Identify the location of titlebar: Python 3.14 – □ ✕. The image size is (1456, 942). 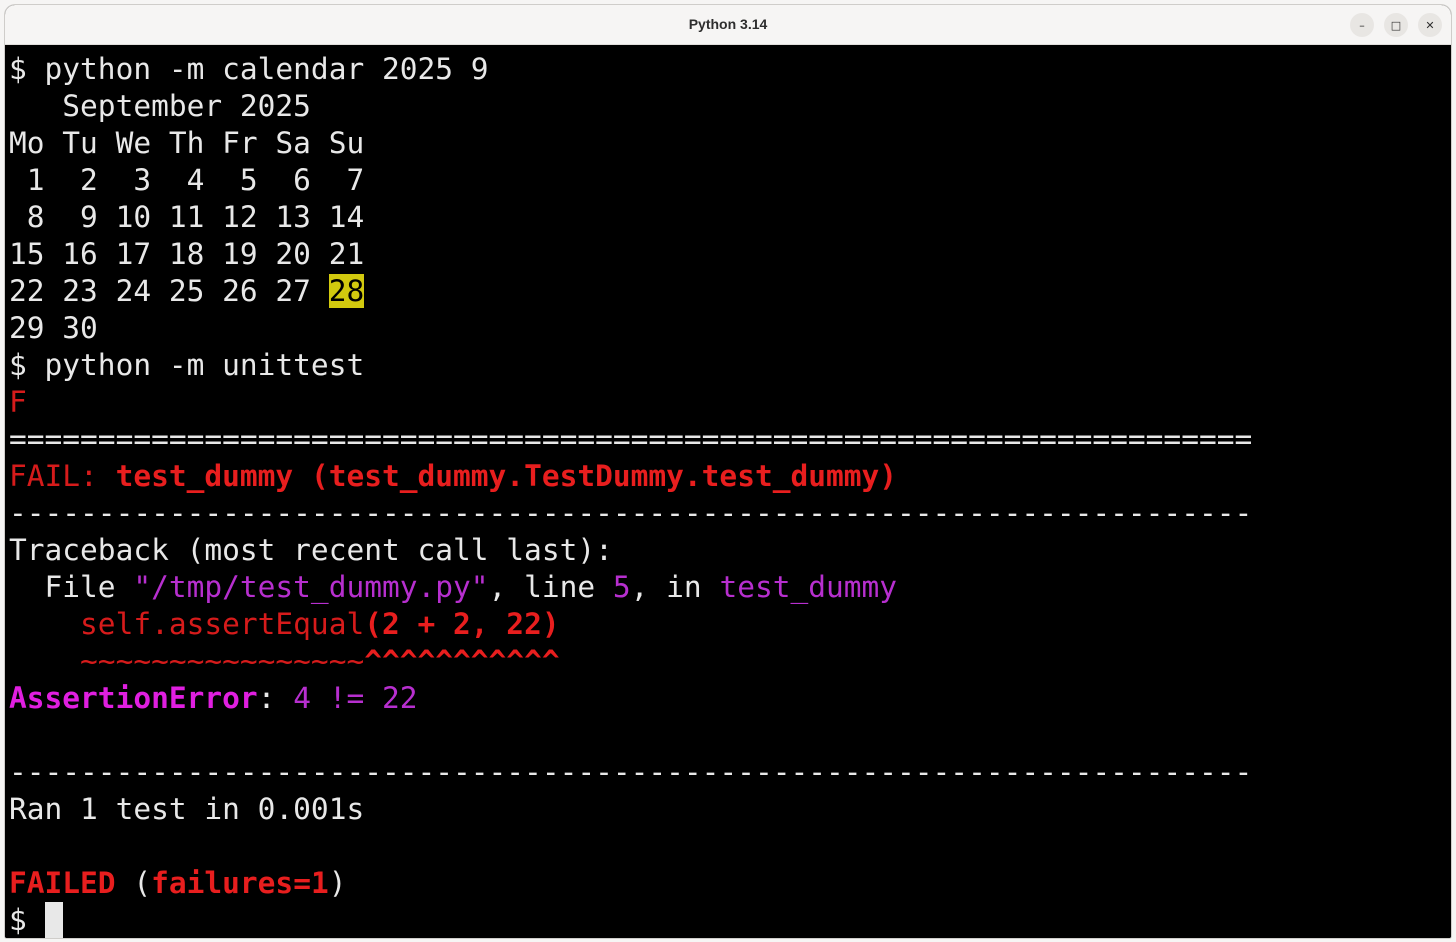
(728, 25).